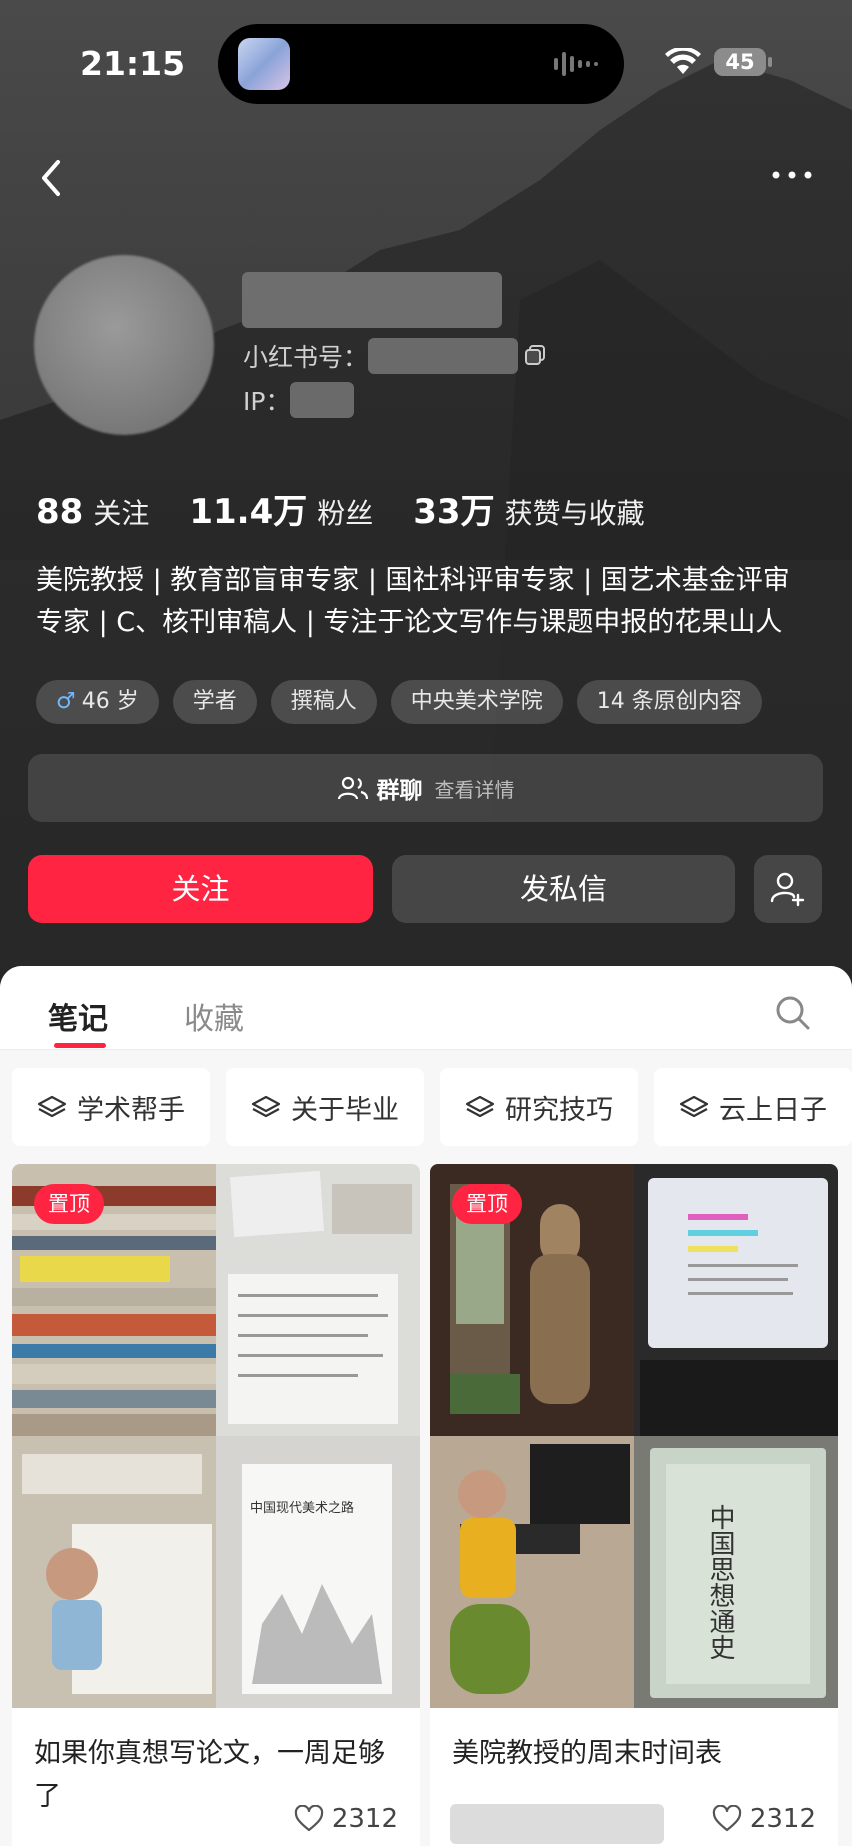  Describe the element at coordinates (476, 702) in the screenshot. I see `tag-school: 中央美术学院` at that location.